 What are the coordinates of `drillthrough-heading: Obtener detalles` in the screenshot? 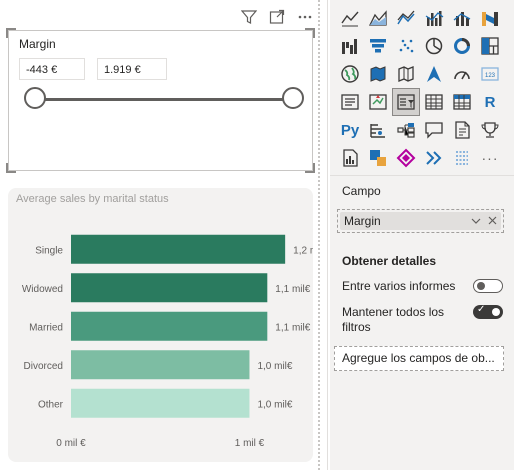 It's located at (389, 261).